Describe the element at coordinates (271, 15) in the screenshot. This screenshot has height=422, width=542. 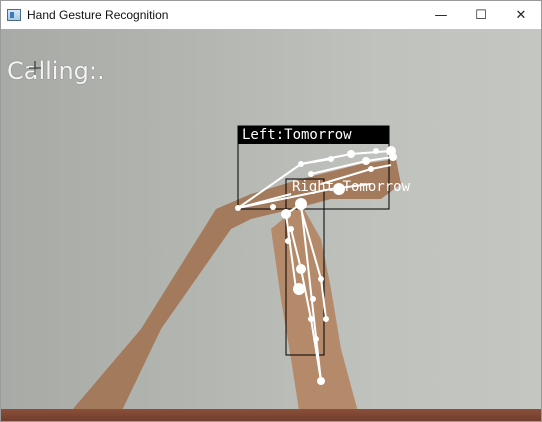
I see `title-bar: Hand Gesture Recognition — ☐ ✕` at that location.